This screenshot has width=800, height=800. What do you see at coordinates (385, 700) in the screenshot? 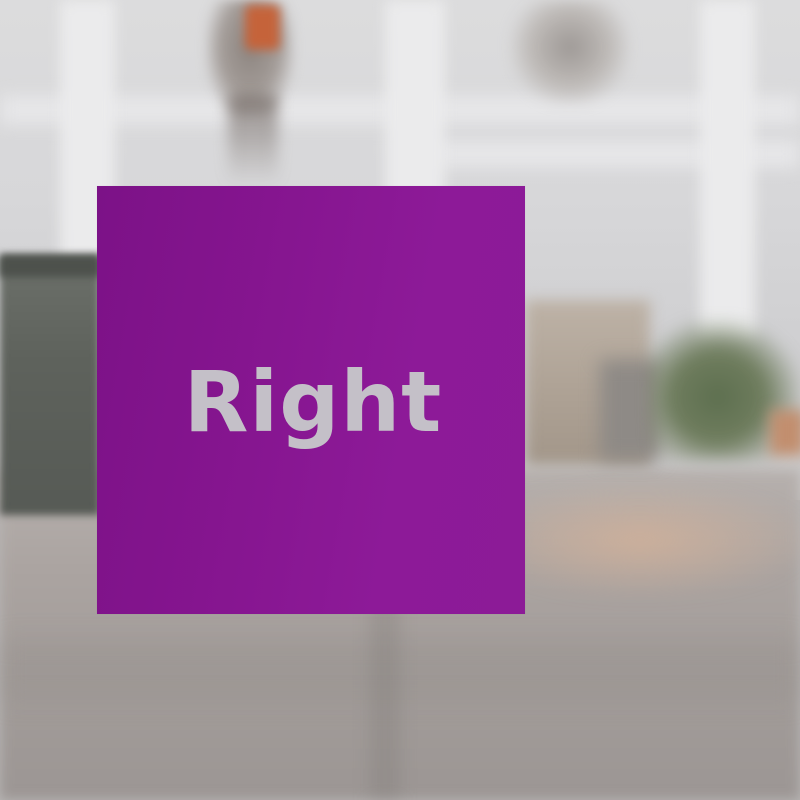
I see `floor-joint` at bounding box center [385, 700].